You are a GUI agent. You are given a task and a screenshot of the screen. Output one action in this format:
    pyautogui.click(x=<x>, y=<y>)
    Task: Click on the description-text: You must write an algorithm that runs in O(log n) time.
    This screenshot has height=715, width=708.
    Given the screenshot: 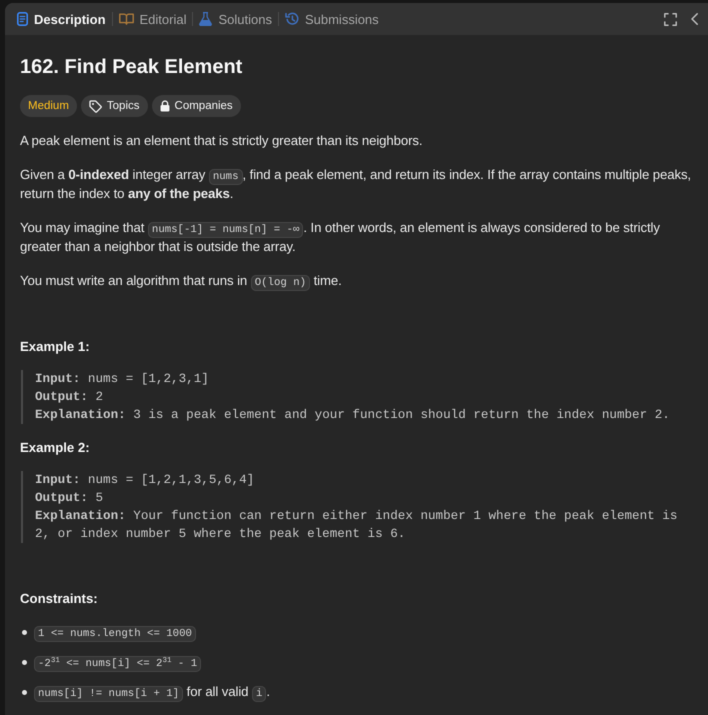 What is the action you would take?
    pyautogui.click(x=181, y=281)
    